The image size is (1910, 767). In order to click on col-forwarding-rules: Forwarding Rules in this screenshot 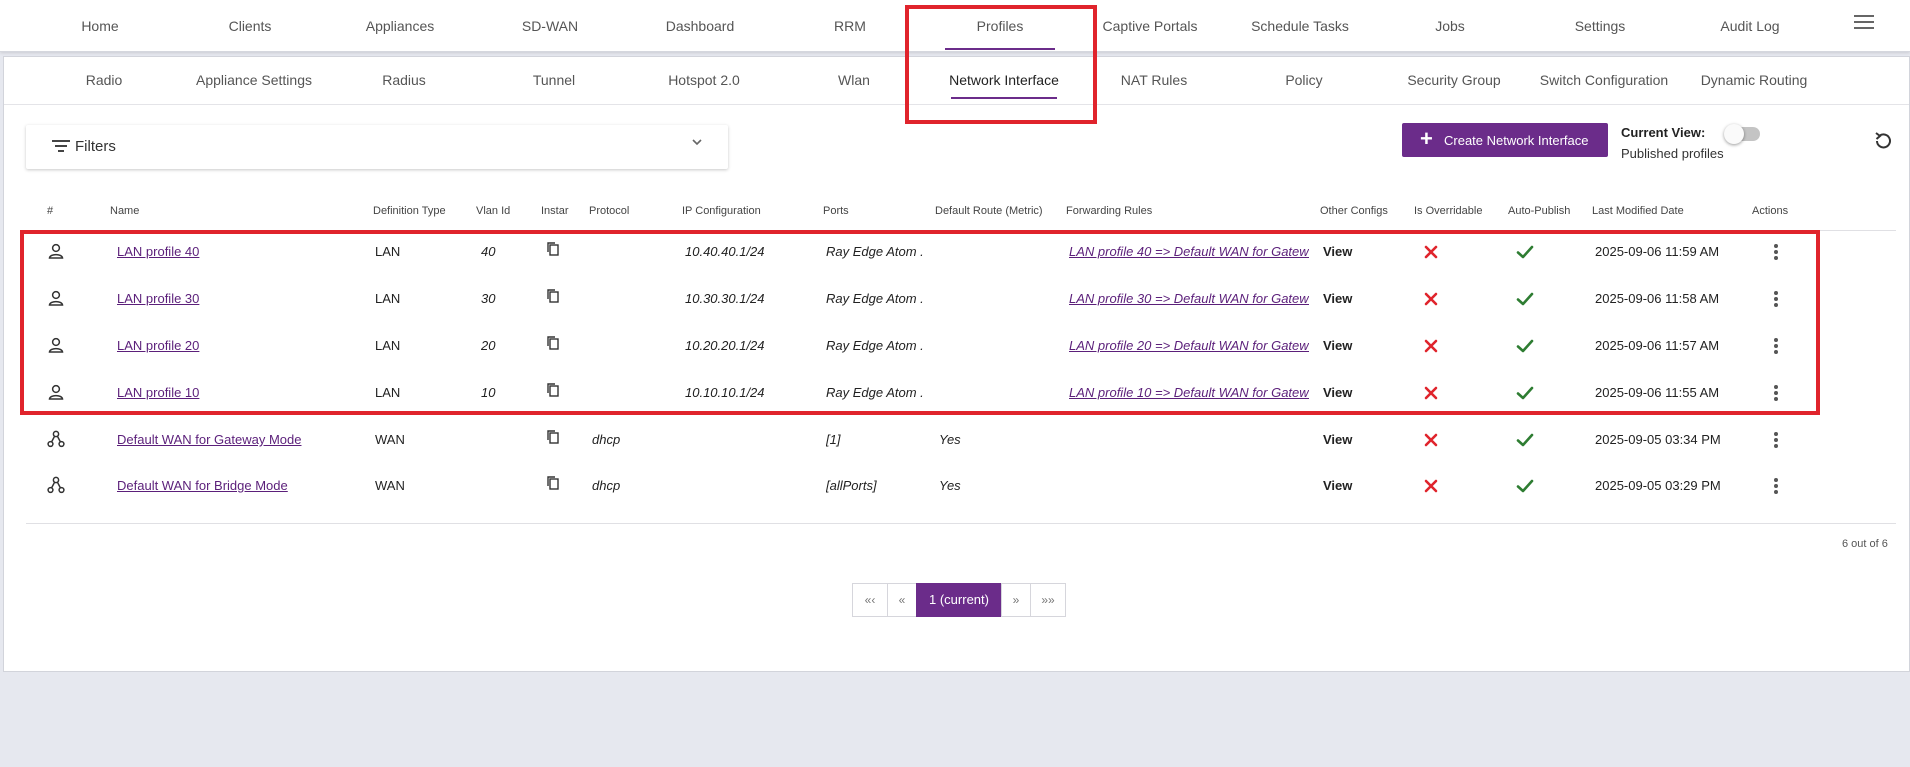, I will do `click(1109, 211)`.